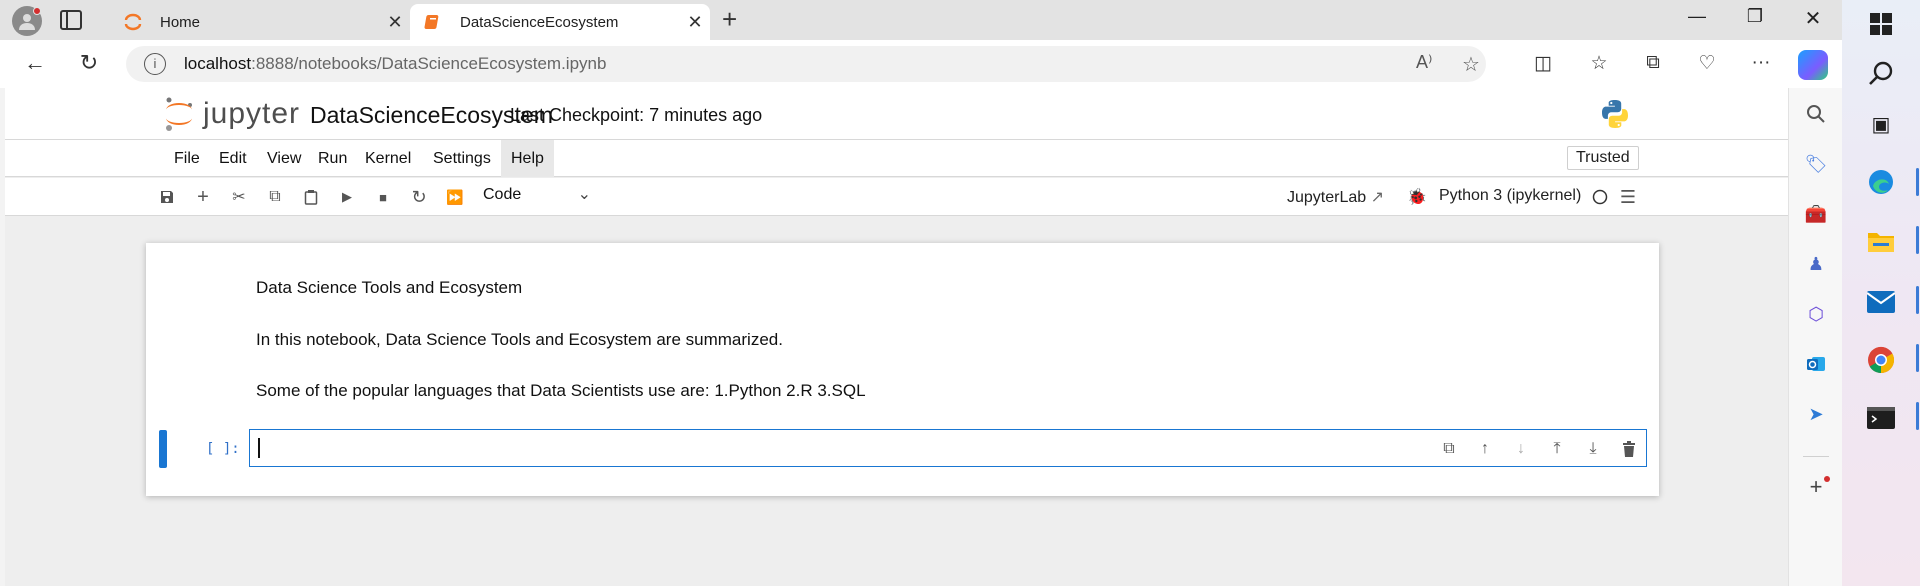  What do you see at coordinates (527, 158) in the screenshot?
I see `menu-help: Help` at bounding box center [527, 158].